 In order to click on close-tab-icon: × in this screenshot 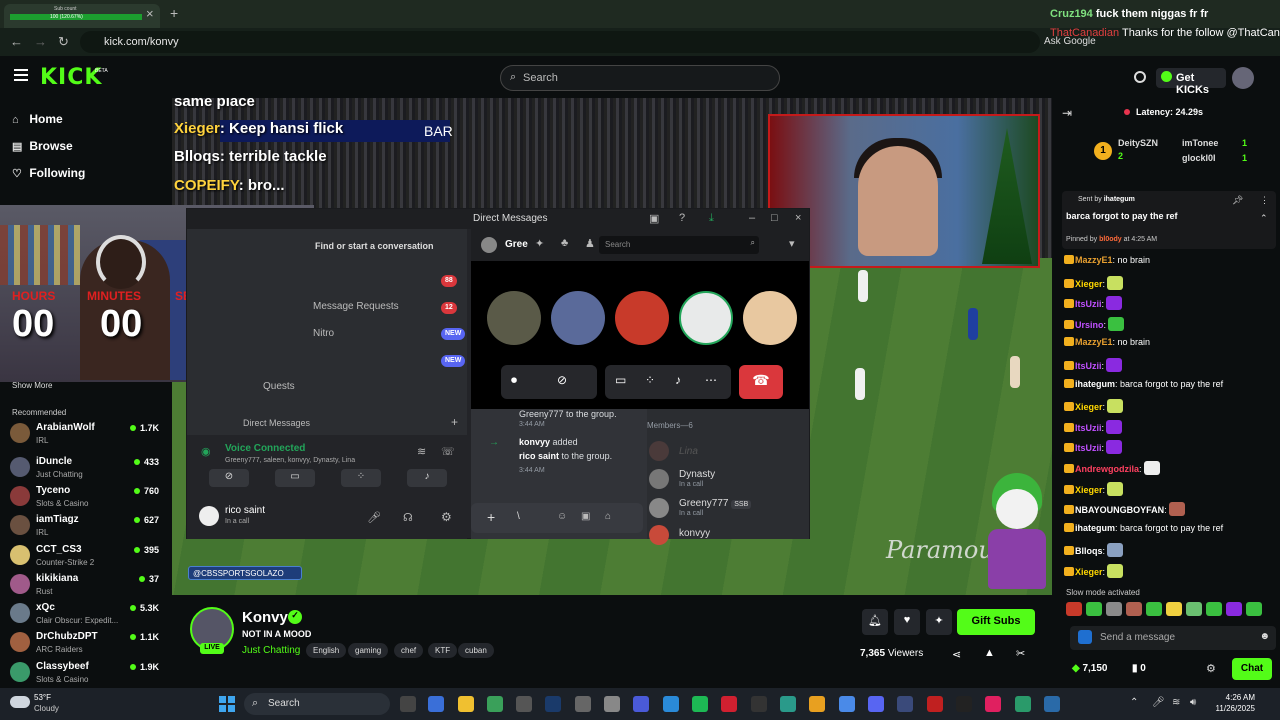, I will do `click(150, 13)`.